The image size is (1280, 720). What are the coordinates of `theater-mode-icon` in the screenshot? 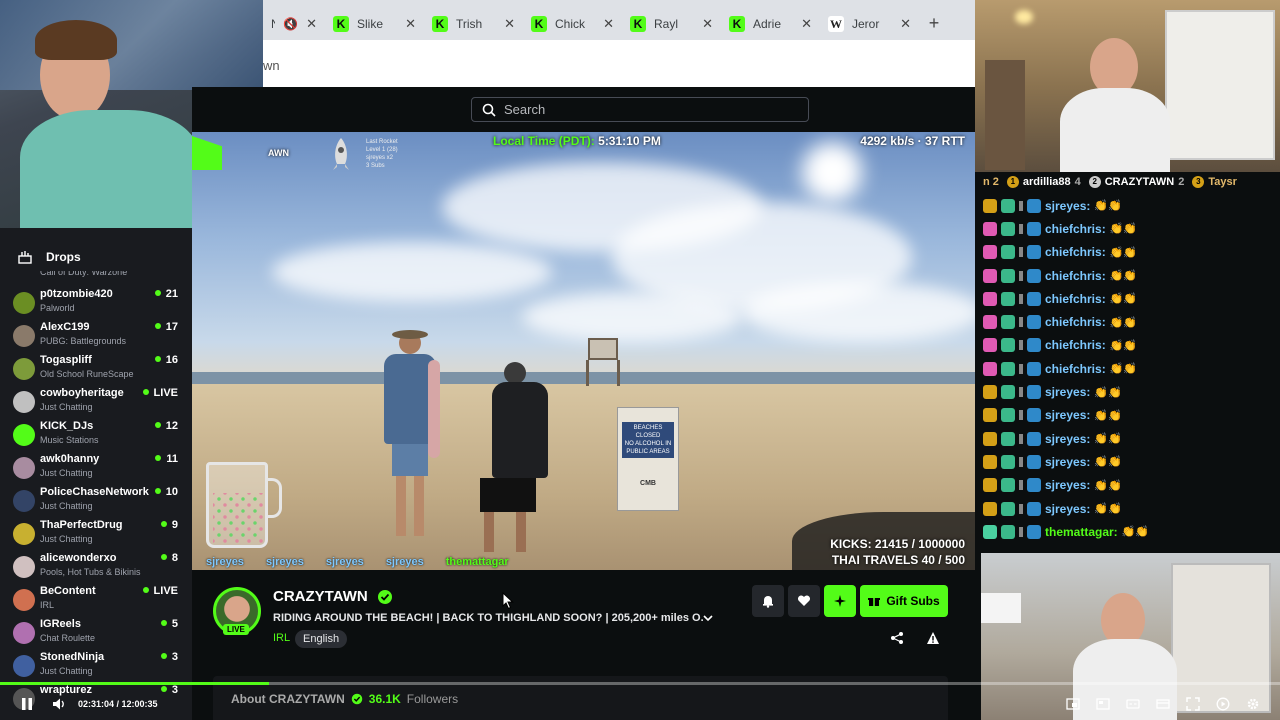 It's located at (1163, 704).